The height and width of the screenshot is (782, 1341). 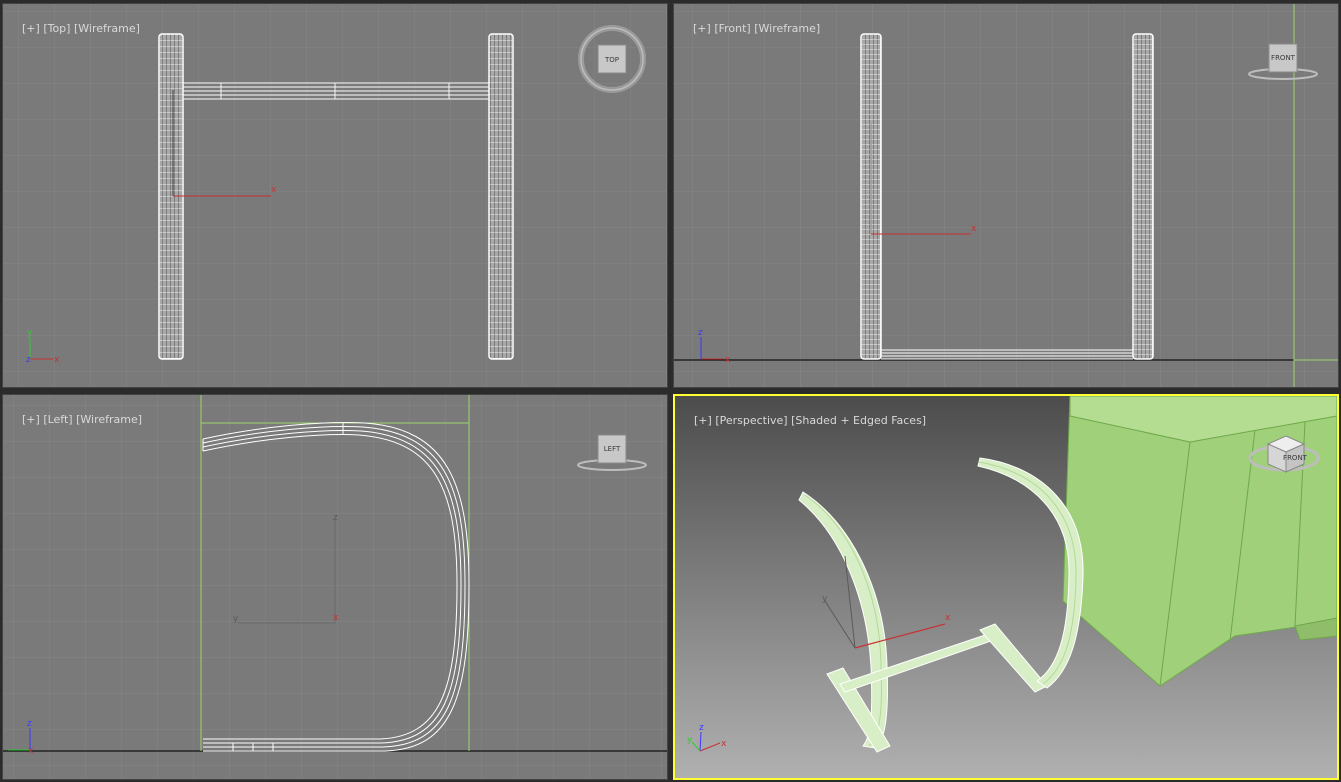 What do you see at coordinates (707, 737) in the screenshot?
I see `world-axis-indicator: x y z` at bounding box center [707, 737].